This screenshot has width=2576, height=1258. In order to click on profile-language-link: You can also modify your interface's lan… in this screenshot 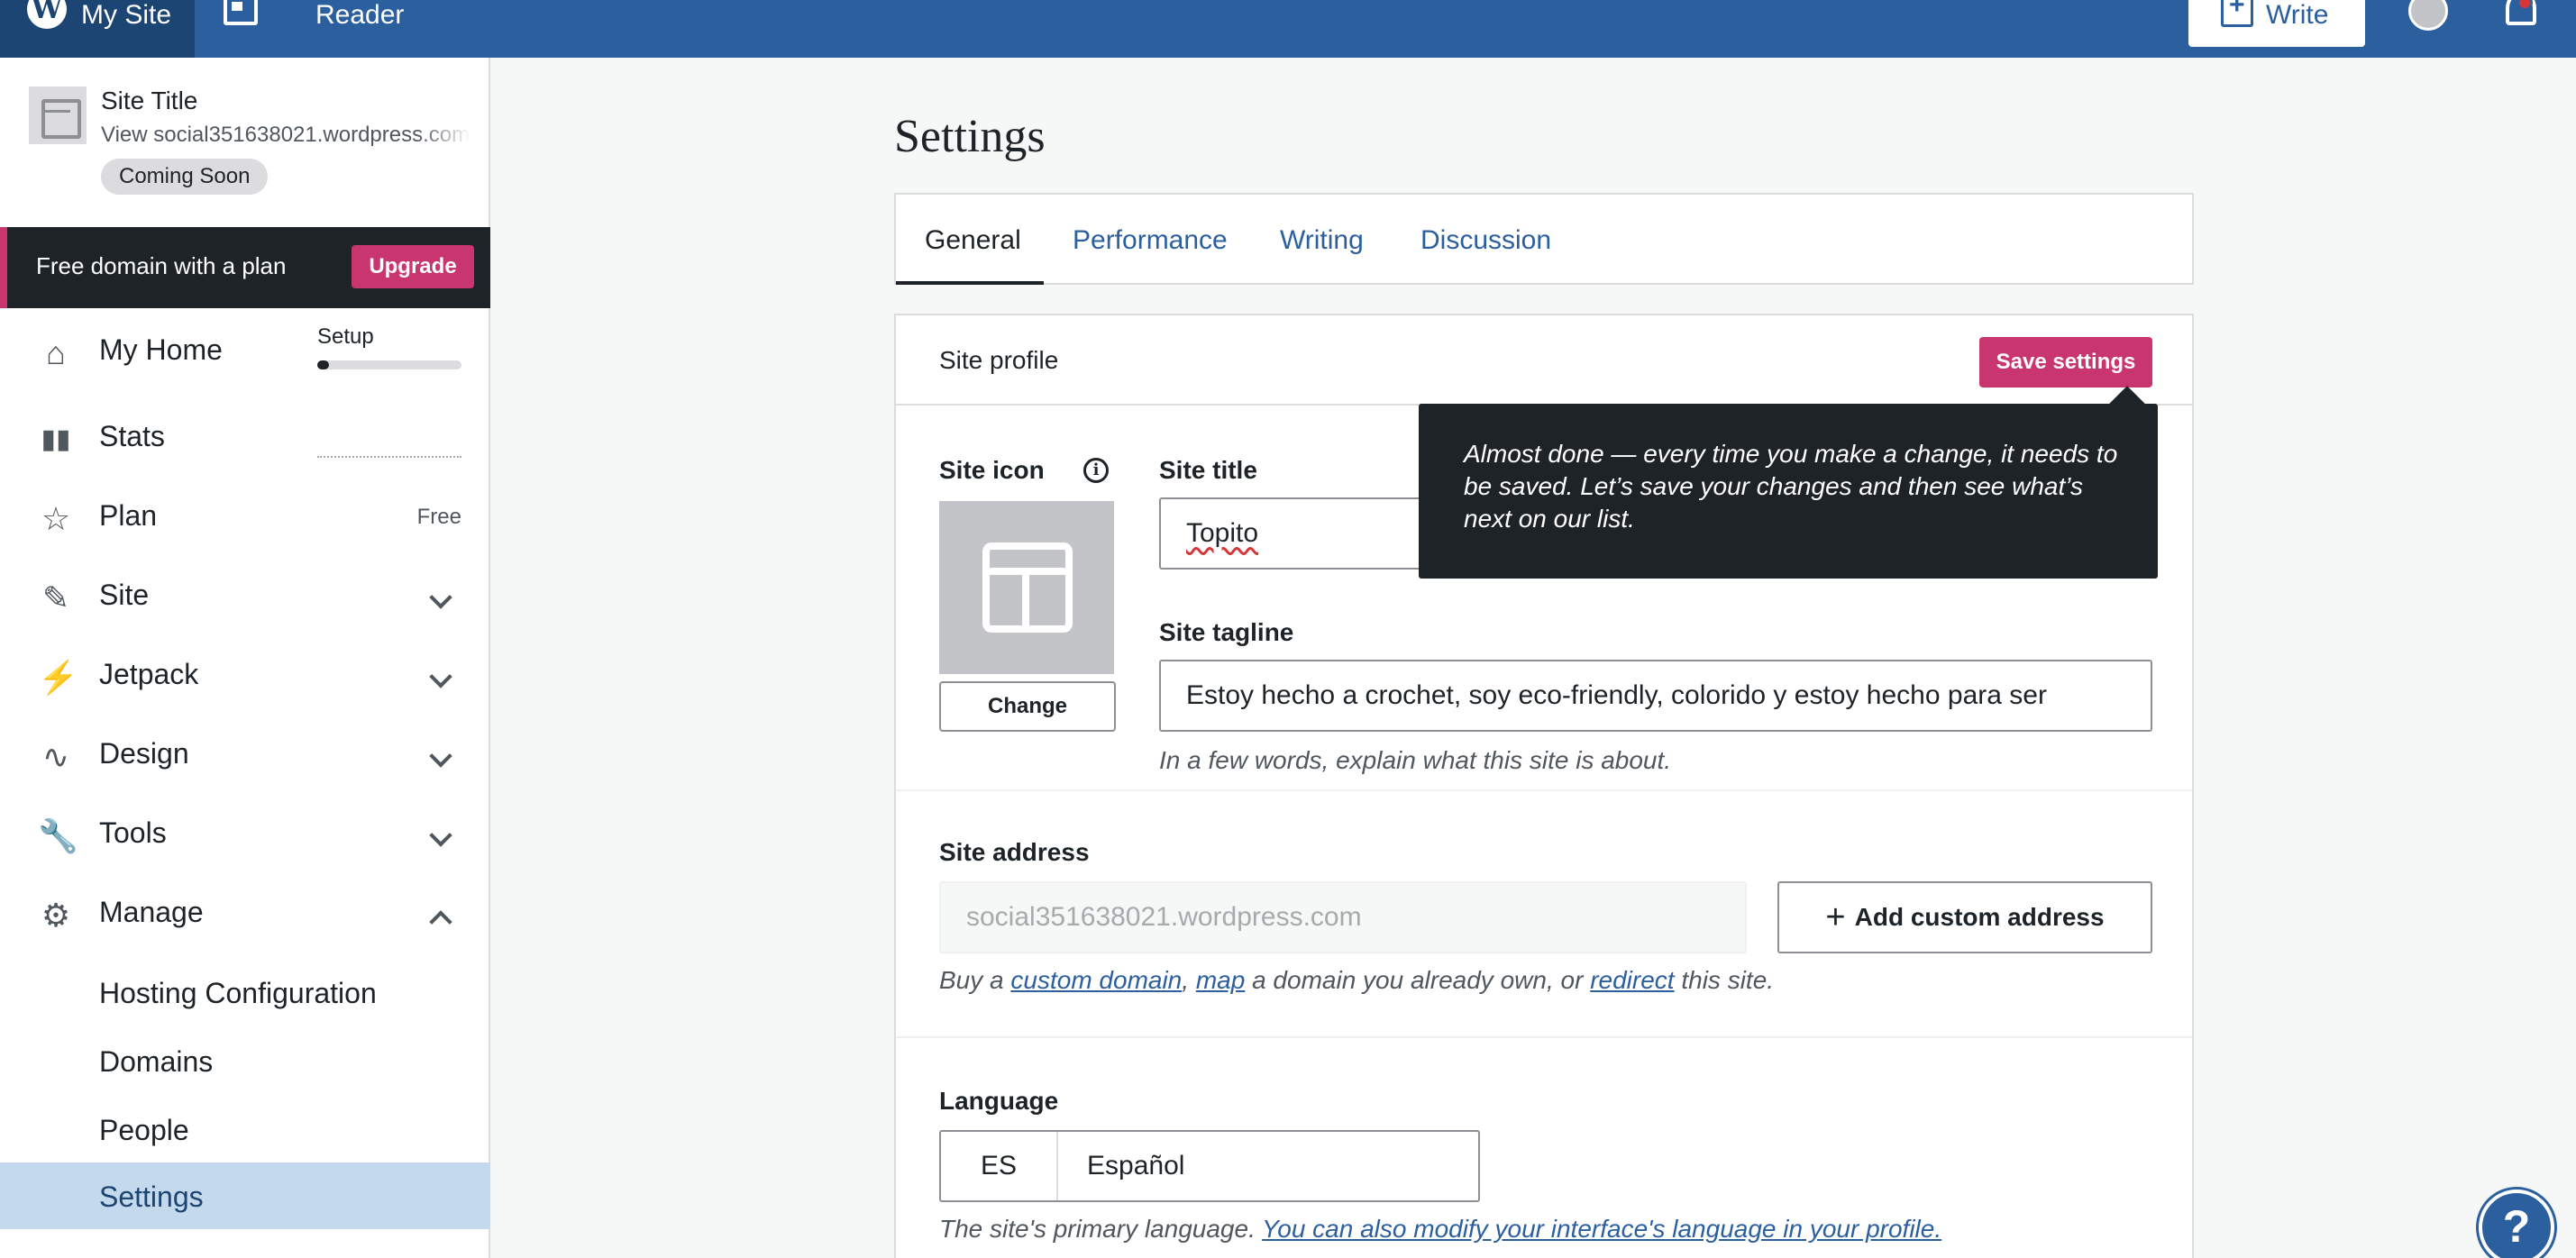, I will do `click(1601, 1229)`.